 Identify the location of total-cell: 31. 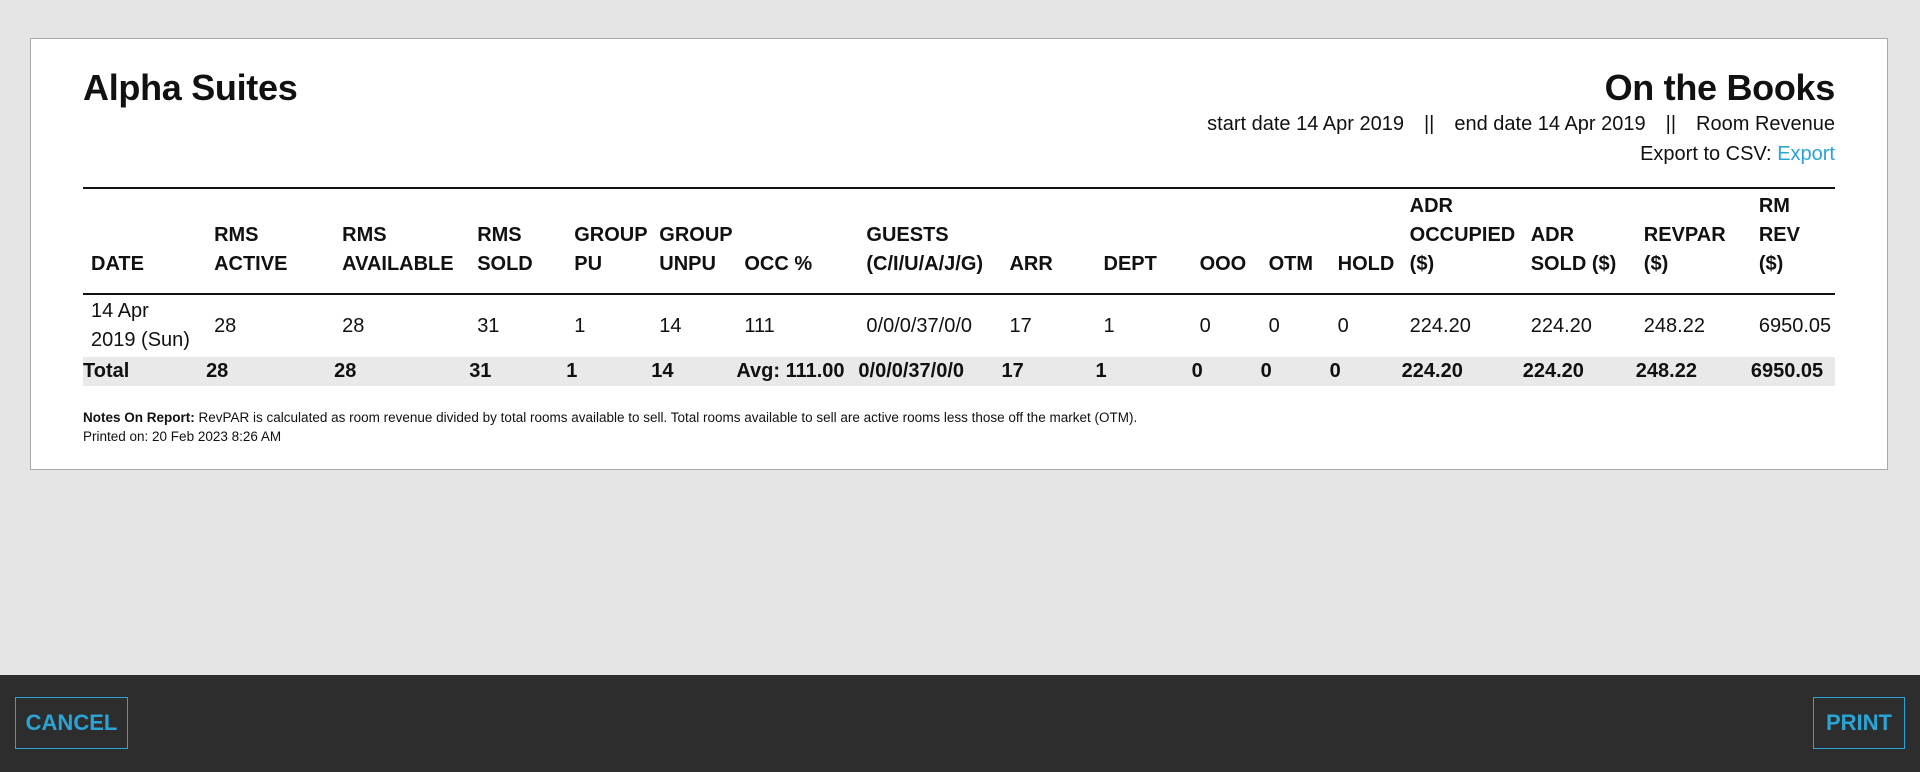
(518, 371).